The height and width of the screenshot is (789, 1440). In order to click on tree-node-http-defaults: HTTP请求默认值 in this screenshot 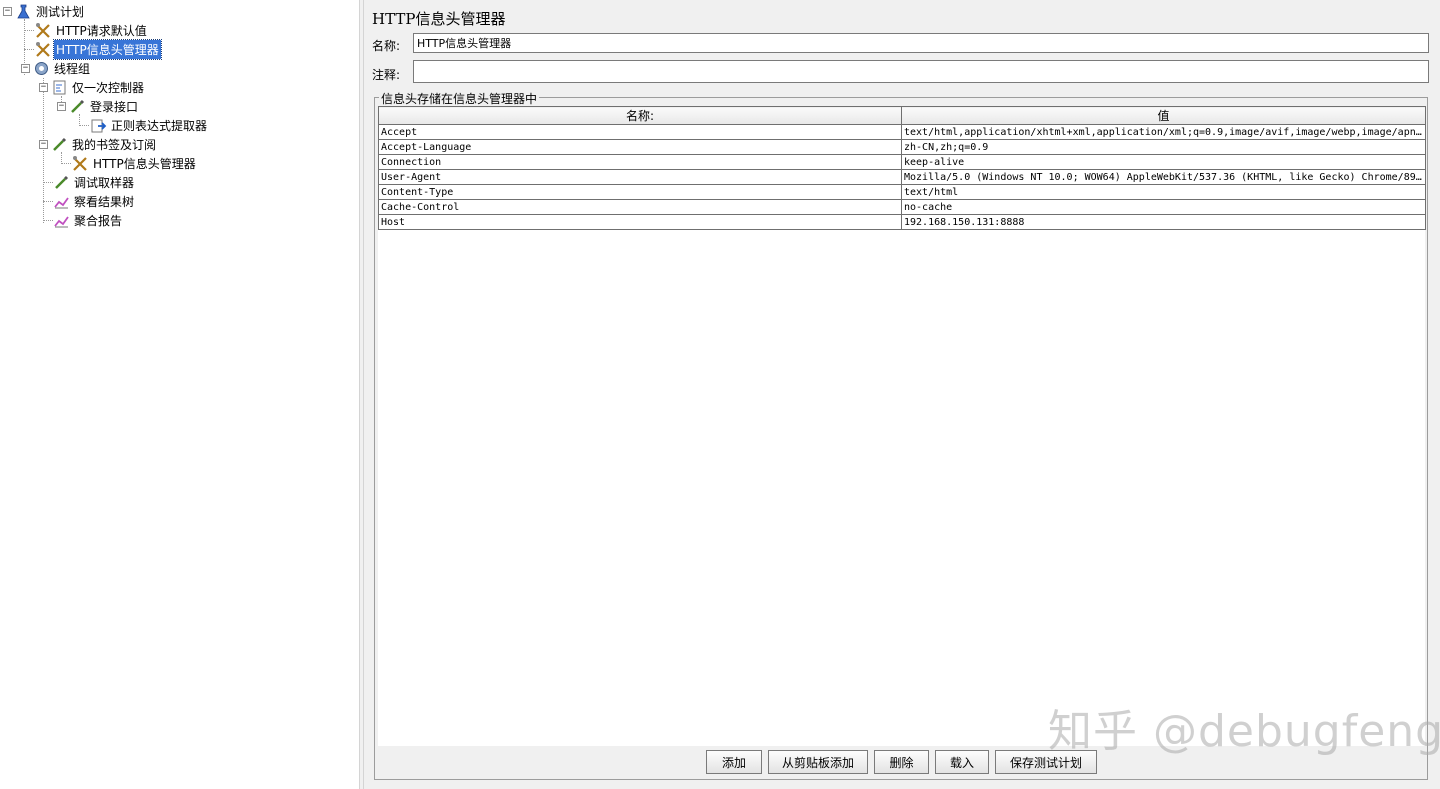, I will do `click(92, 30)`.